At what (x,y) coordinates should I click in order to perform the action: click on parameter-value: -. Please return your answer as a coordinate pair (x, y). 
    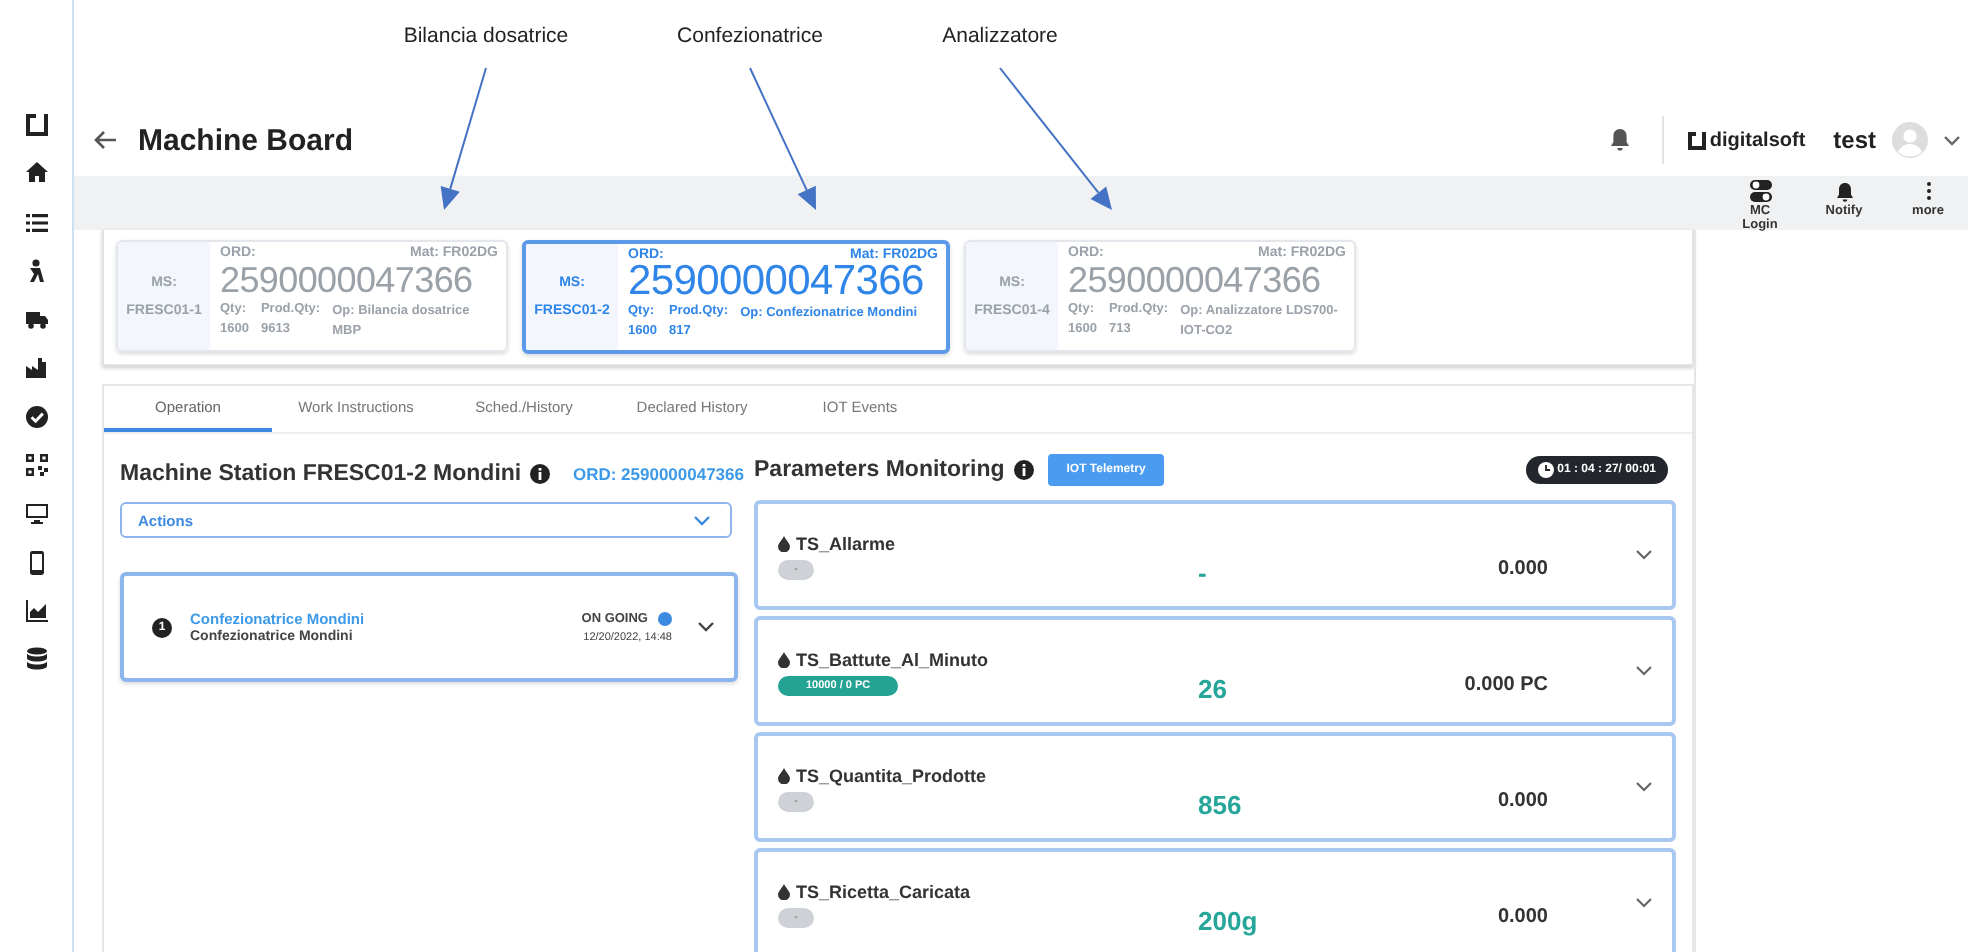
    Looking at the image, I should click on (1203, 572).